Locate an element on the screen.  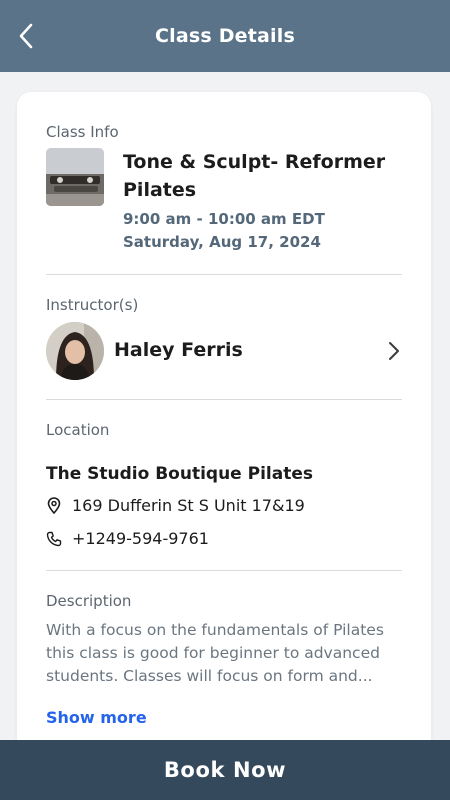
show-more-link: Show more is located at coordinates (96, 717).